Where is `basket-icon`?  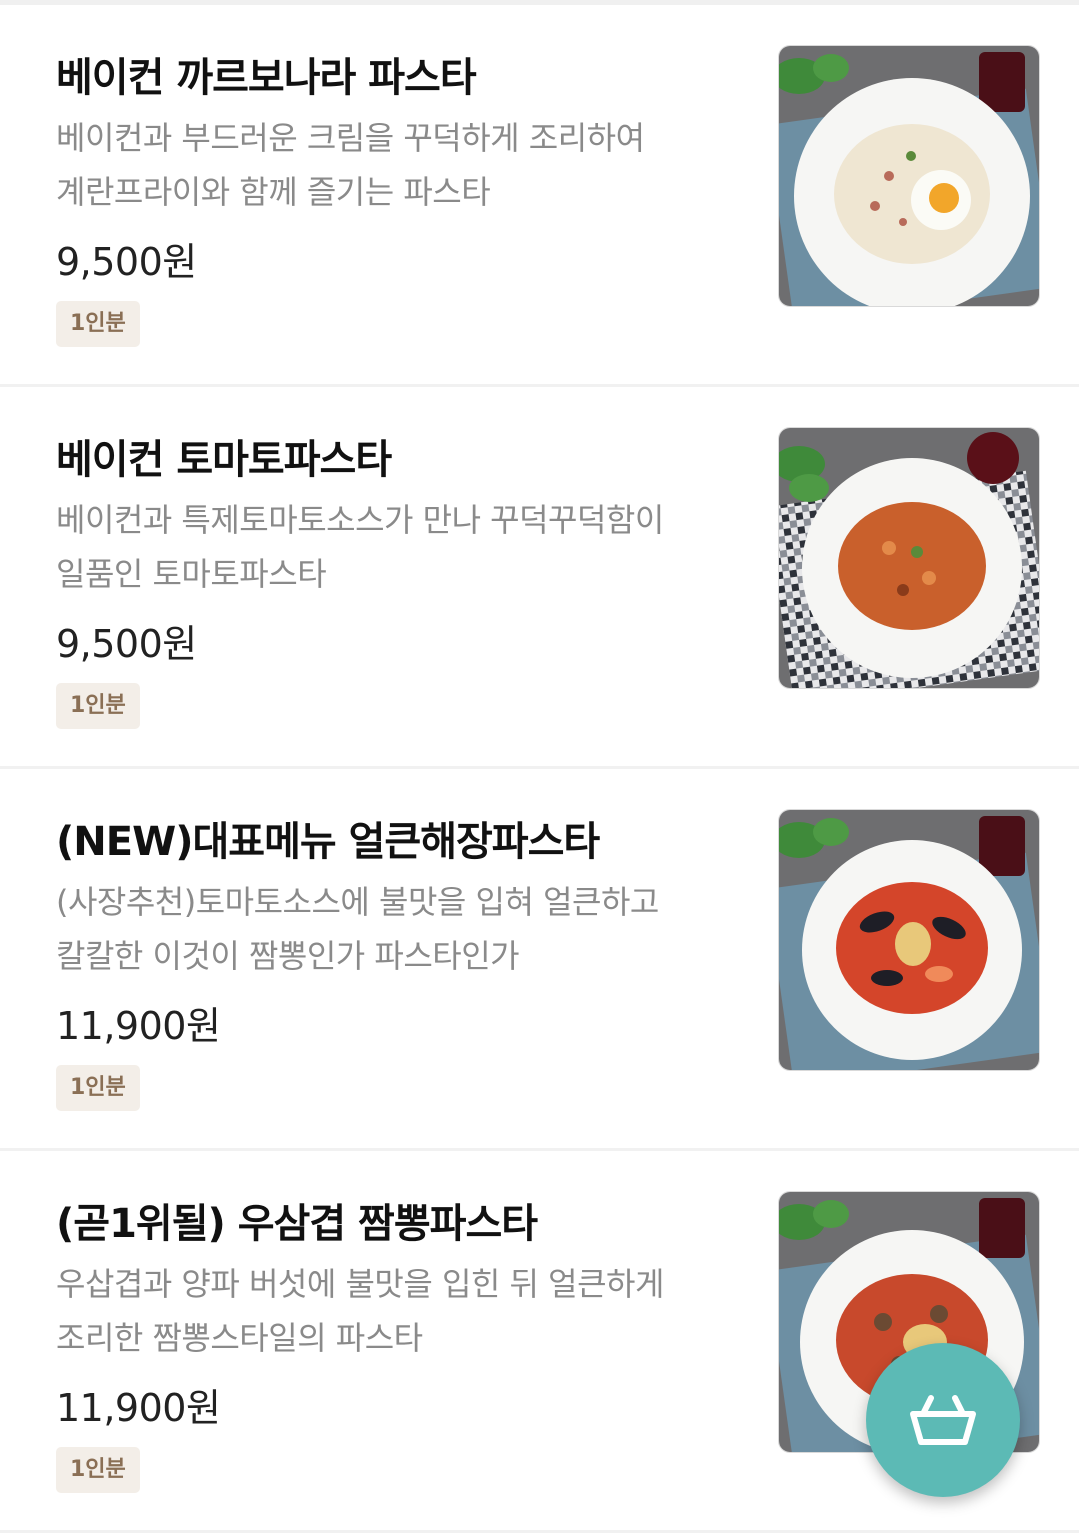
basket-icon is located at coordinates (943, 1420).